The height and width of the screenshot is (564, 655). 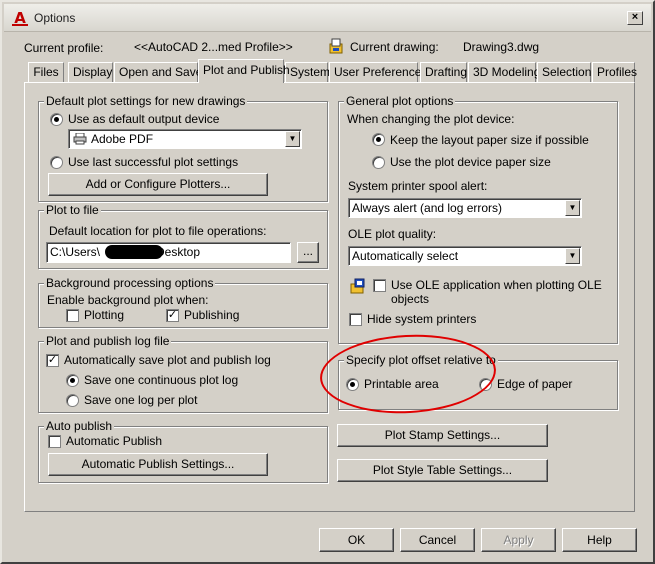 I want to click on group-legend: General plot options, so click(x=400, y=101).